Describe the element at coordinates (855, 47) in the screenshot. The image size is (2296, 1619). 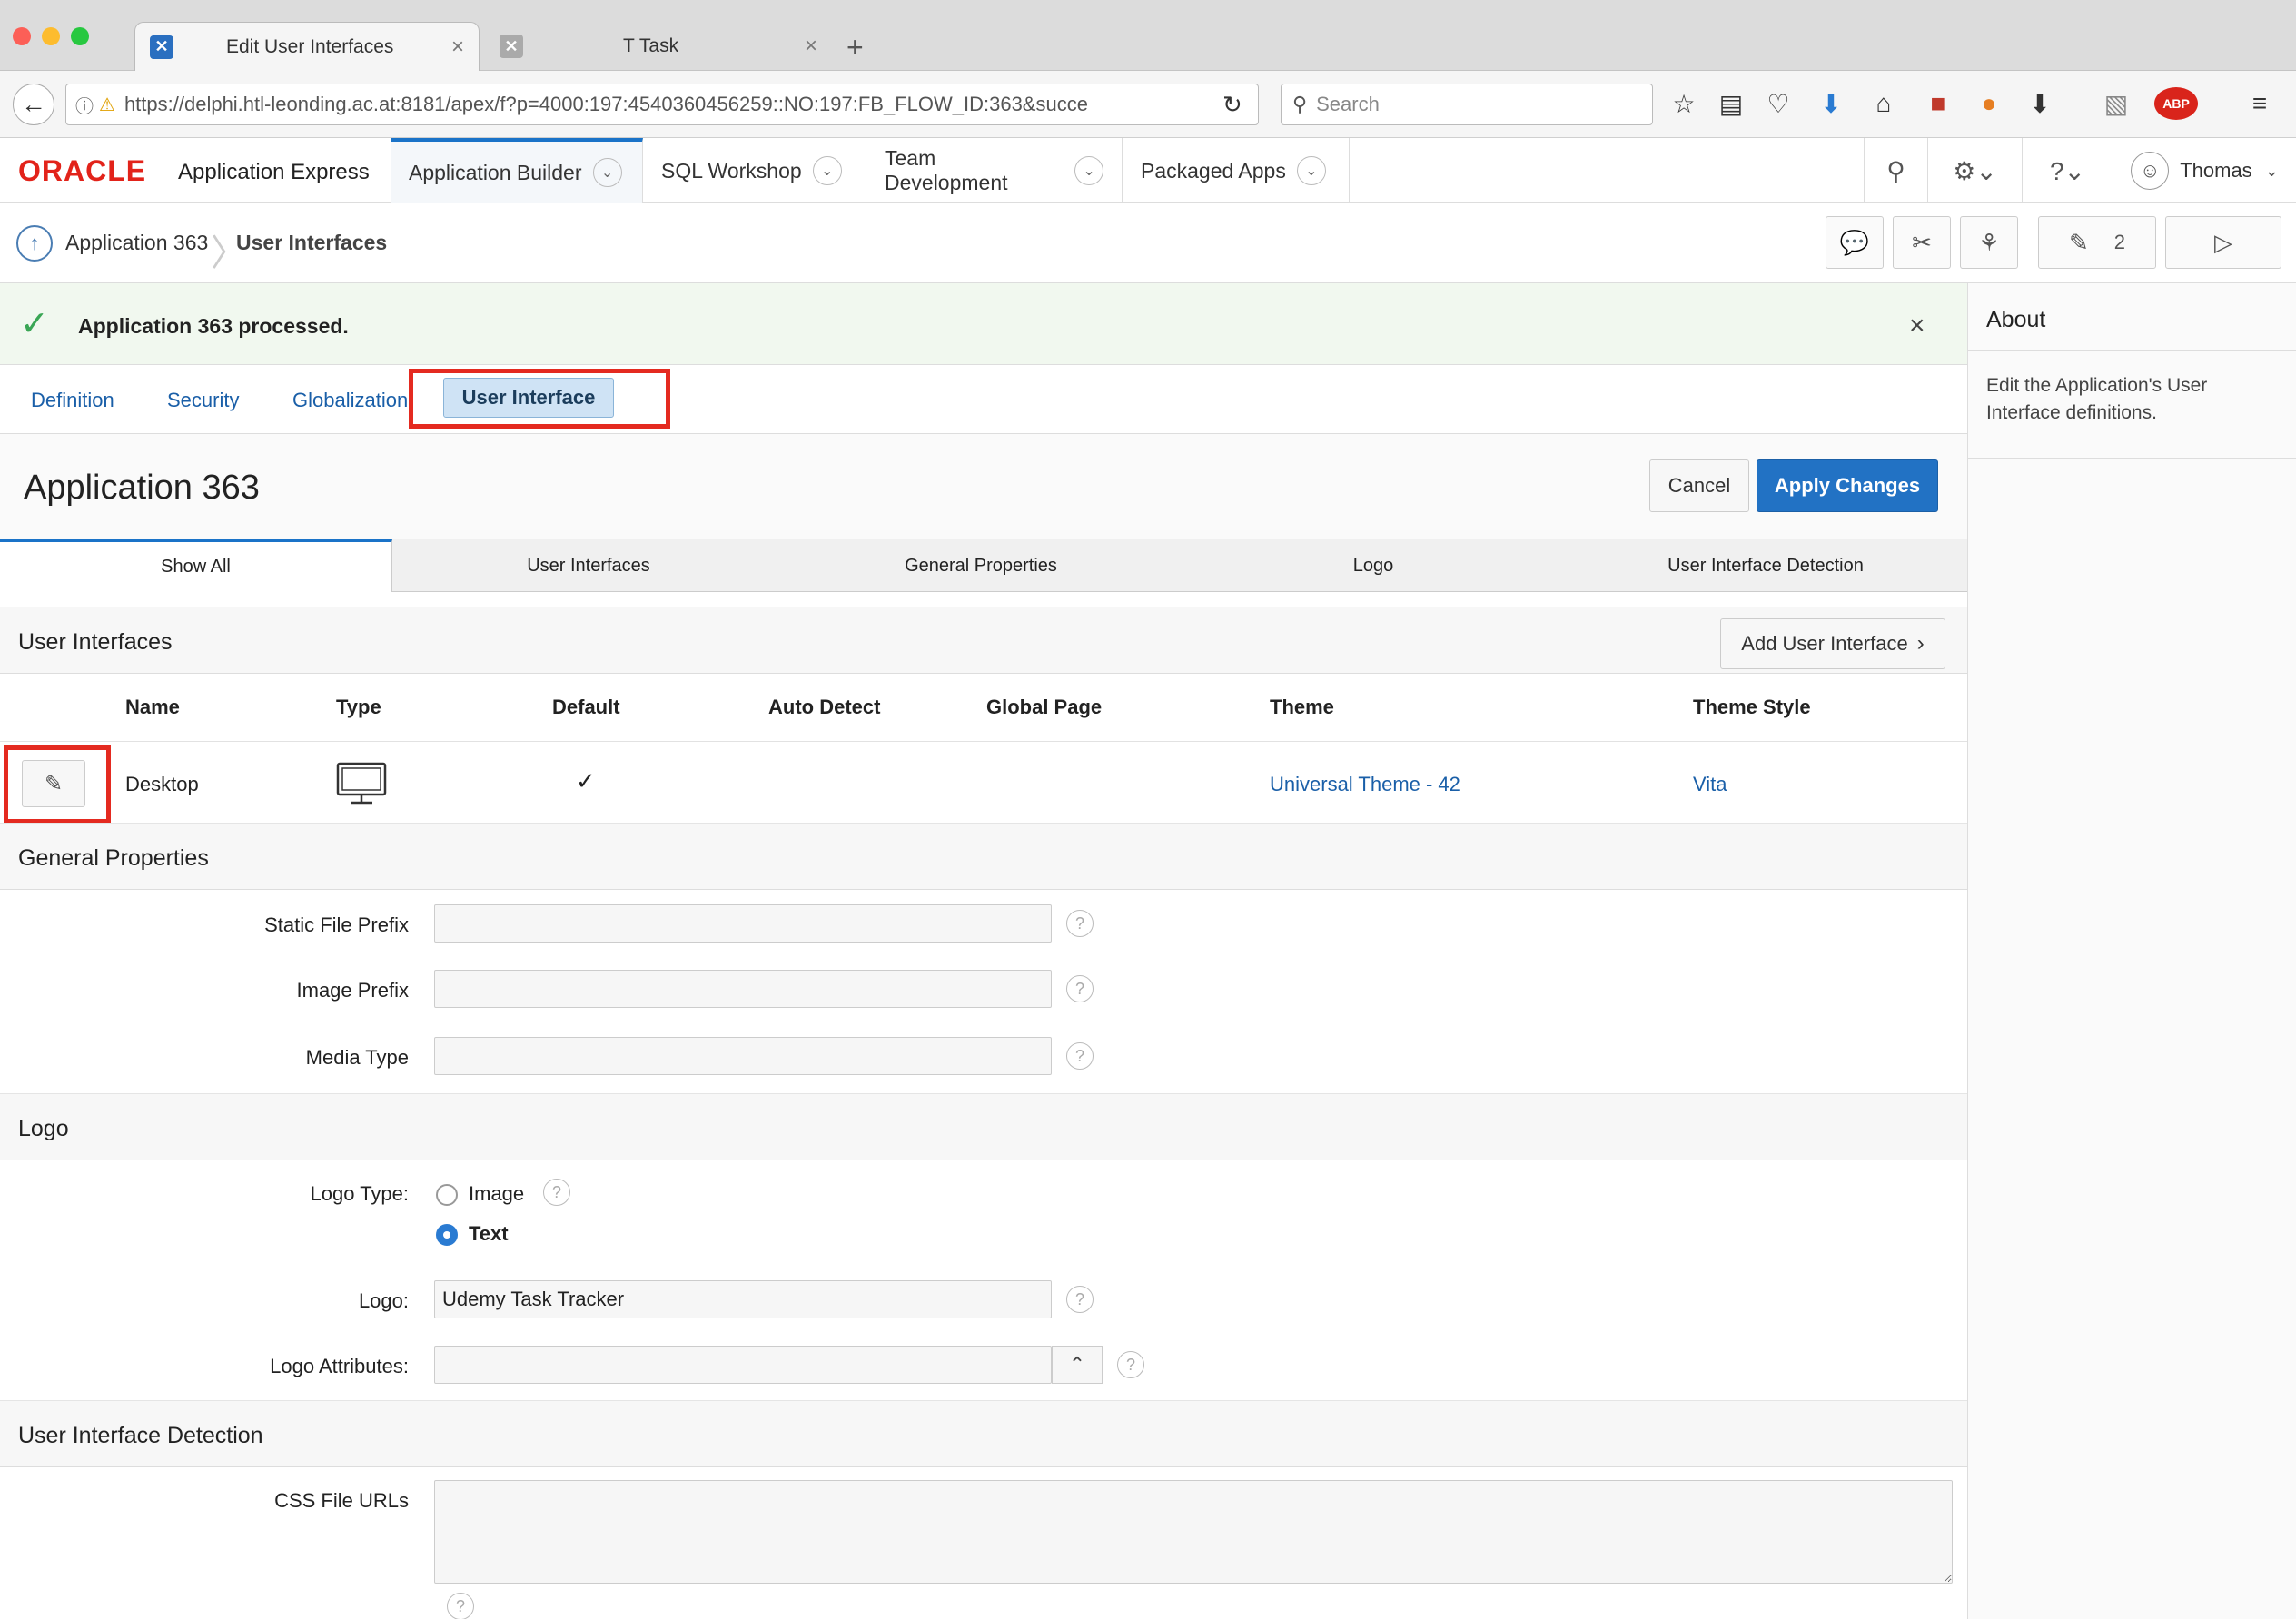
I see `new-tab-icon: +` at that location.